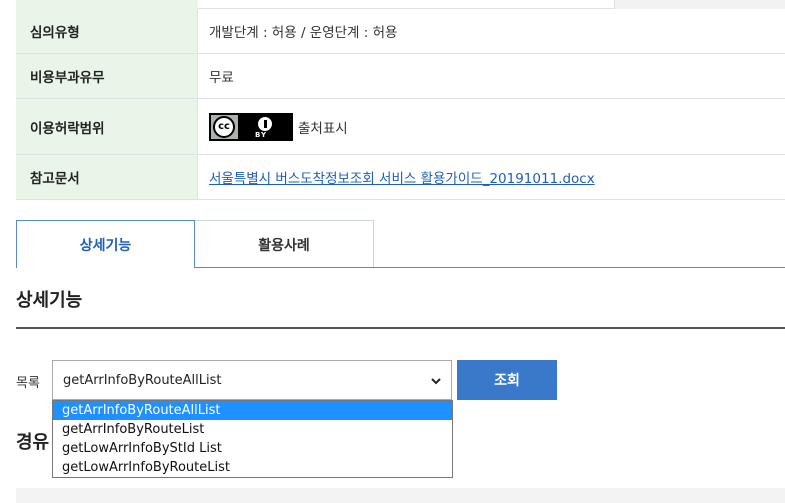 The width and height of the screenshot is (785, 503). I want to click on info-value-cell: cc BY 출처표시, so click(491, 126).